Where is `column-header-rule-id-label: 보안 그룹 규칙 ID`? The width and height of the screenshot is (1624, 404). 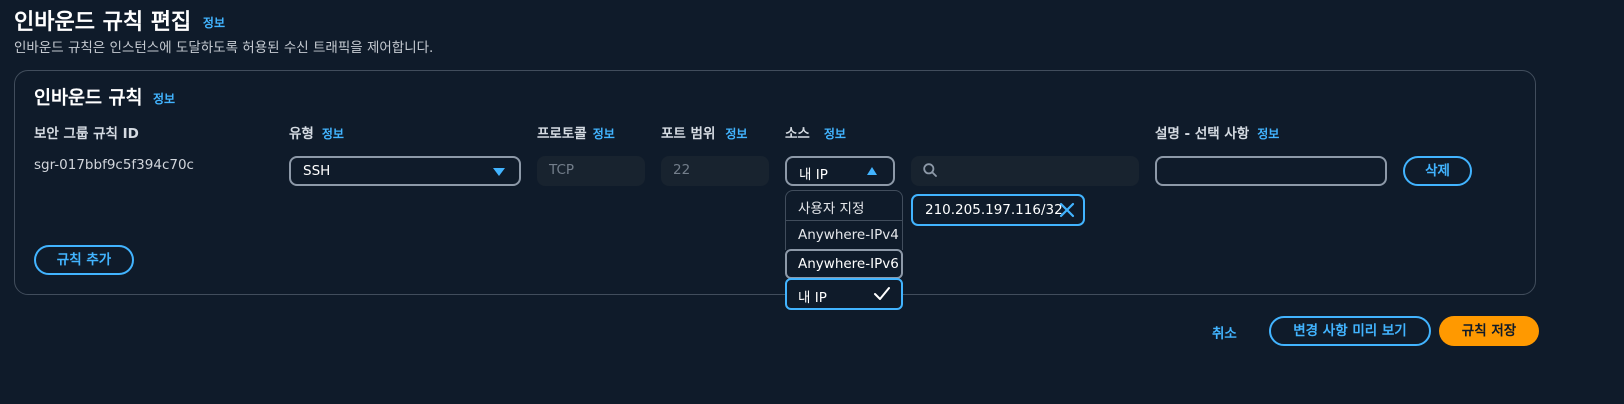 column-header-rule-id-label: 보안 그룹 규칙 ID is located at coordinates (86, 134).